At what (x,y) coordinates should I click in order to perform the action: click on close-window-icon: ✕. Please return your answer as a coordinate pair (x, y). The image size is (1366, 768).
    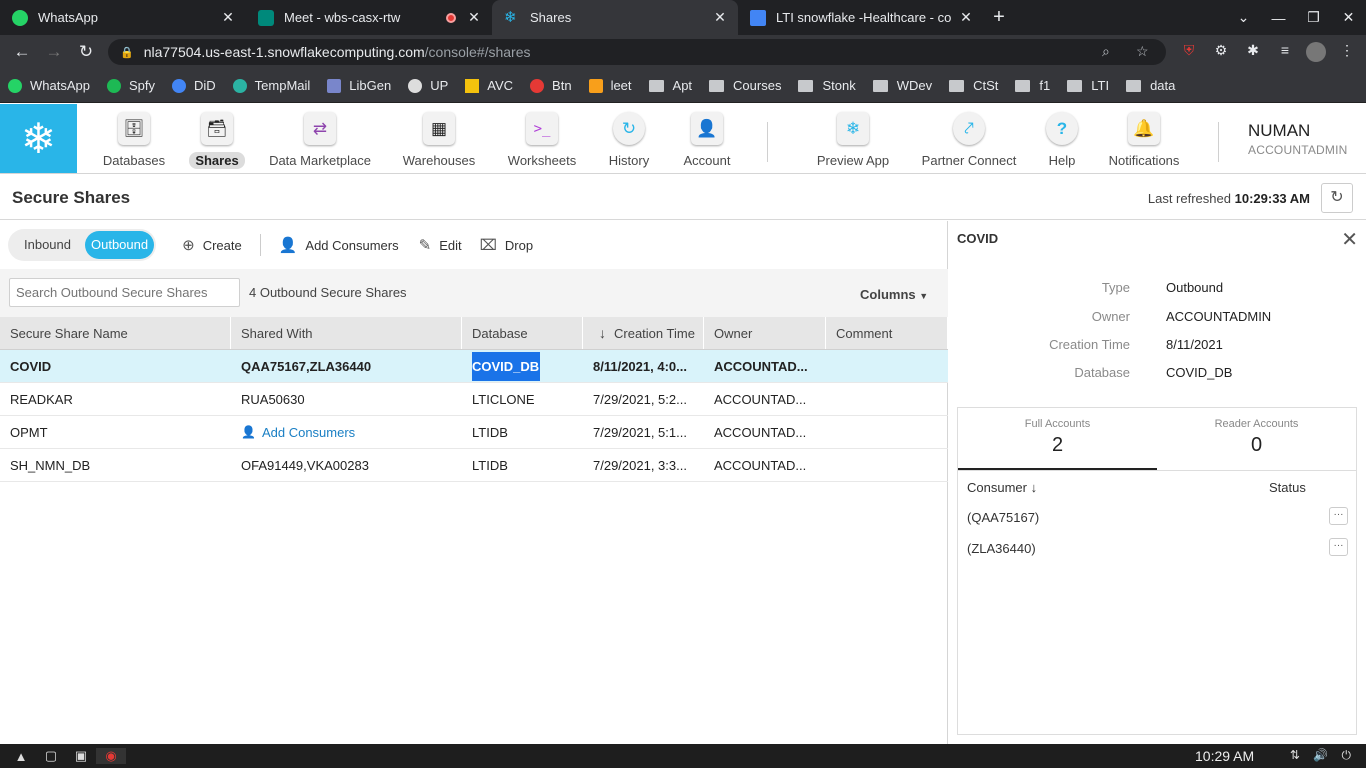
    Looking at the image, I should click on (1348, 17).